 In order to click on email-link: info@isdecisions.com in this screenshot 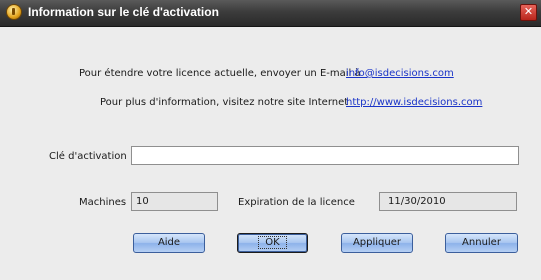, I will do `click(400, 73)`.